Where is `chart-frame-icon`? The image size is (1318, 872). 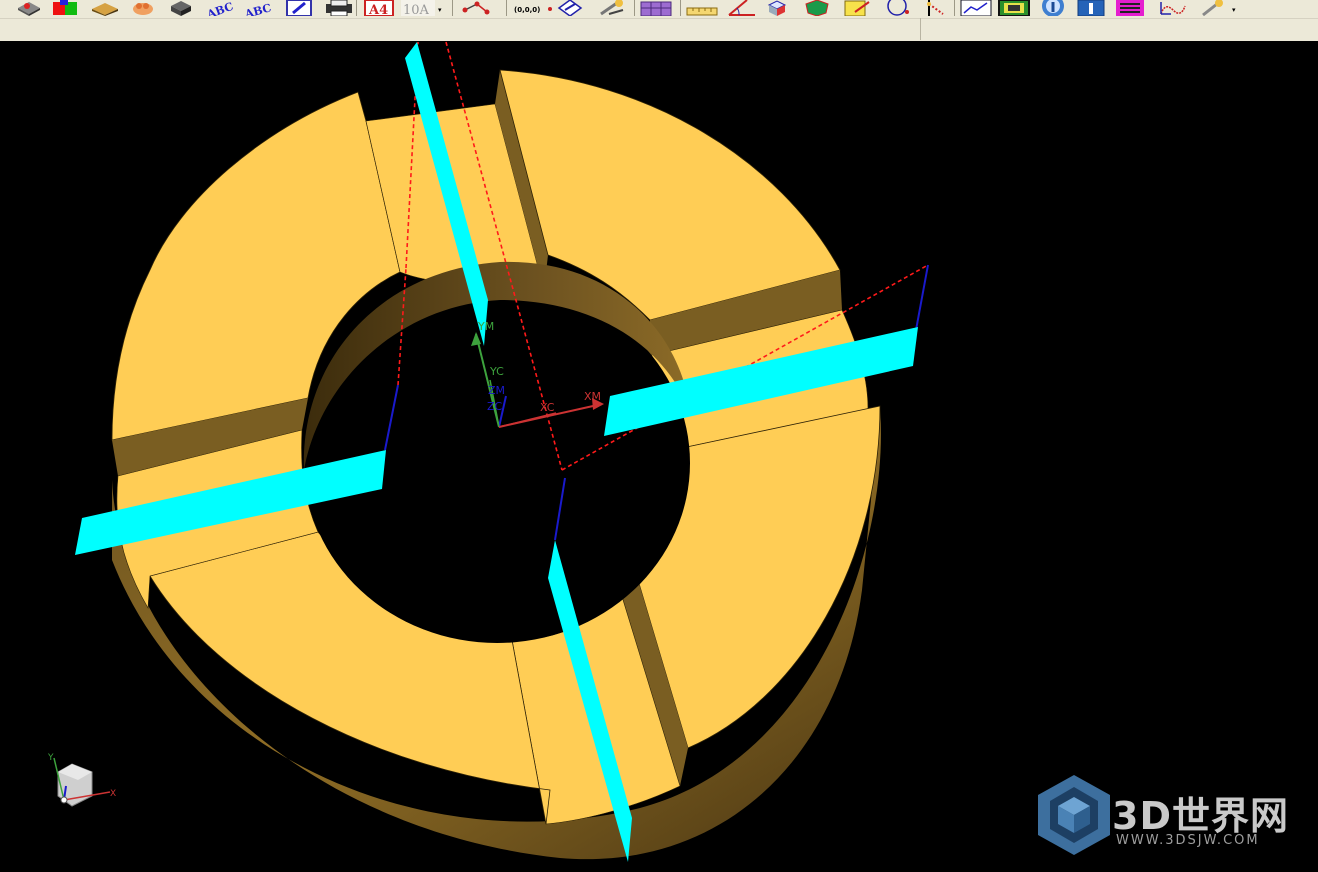 chart-frame-icon is located at coordinates (976, 8).